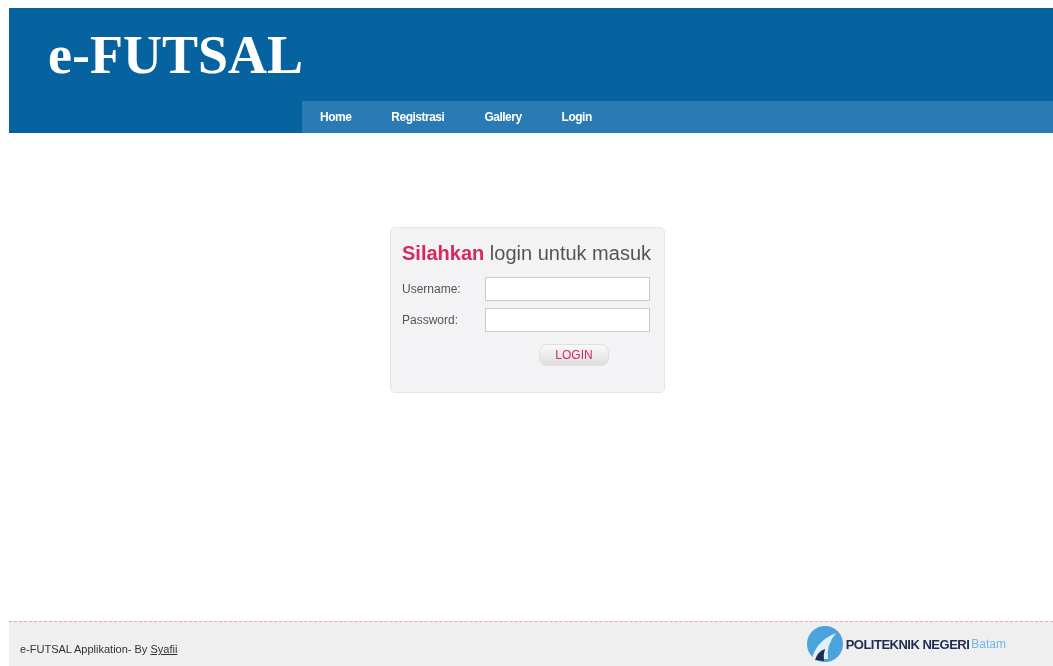 This screenshot has height=666, width=1053. Describe the element at coordinates (432, 289) in the screenshot. I see `field-label: Username:` at that location.